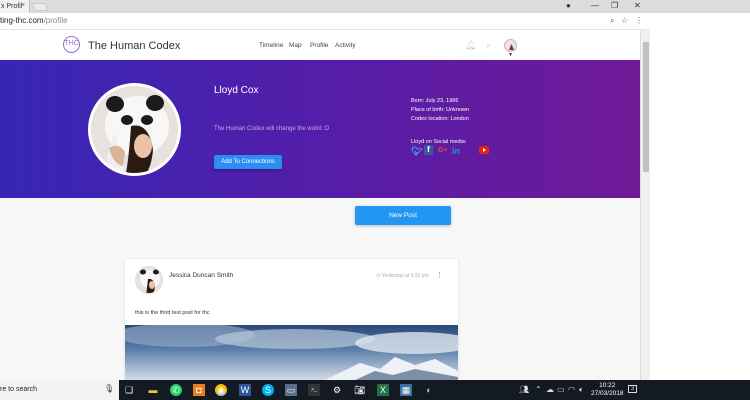 This screenshot has height=400, width=750. What do you see at coordinates (272, 129) in the screenshot?
I see `profile-tagline: The Human Codex will change the world :D` at bounding box center [272, 129].